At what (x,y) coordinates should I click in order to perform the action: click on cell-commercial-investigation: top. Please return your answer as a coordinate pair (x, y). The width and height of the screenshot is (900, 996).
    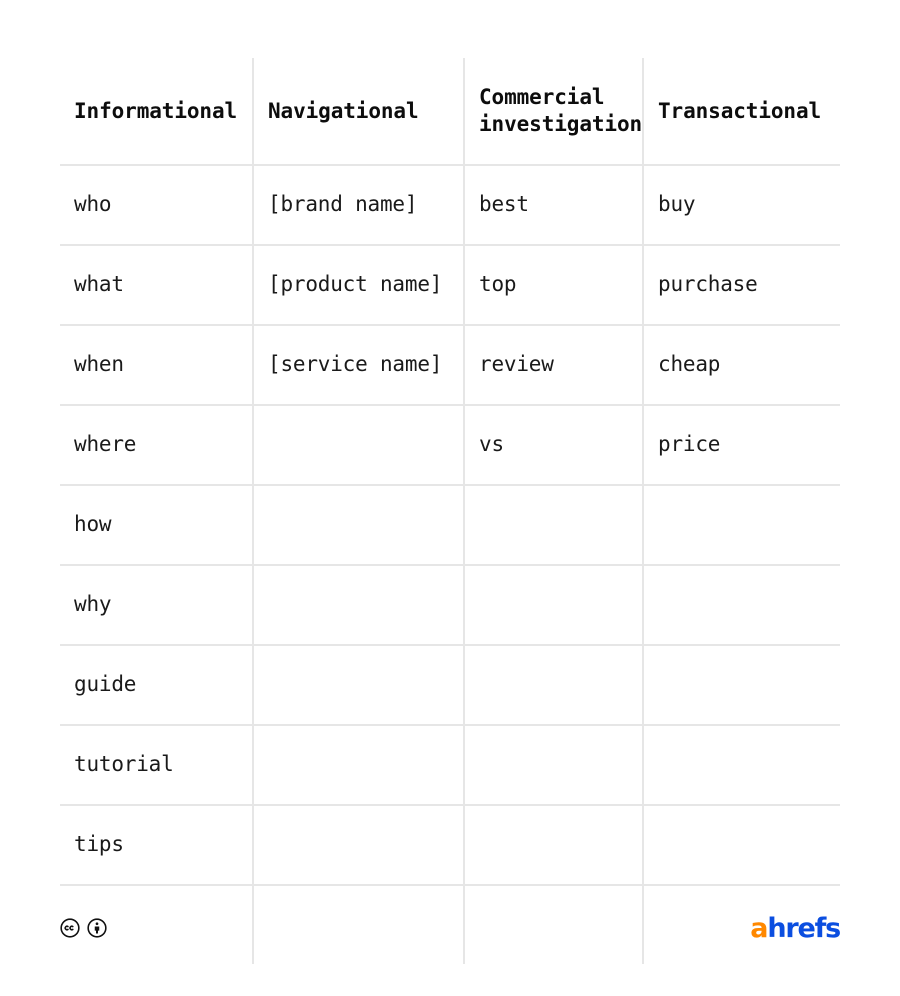
    Looking at the image, I should click on (554, 285).